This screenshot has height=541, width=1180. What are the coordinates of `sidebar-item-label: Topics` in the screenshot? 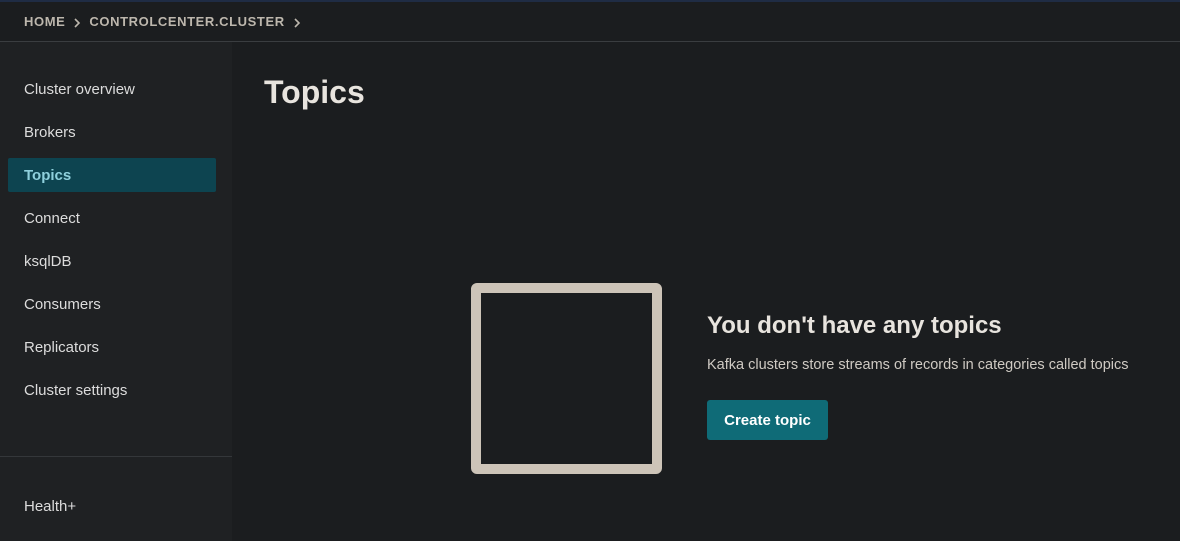 It's located at (48, 175).